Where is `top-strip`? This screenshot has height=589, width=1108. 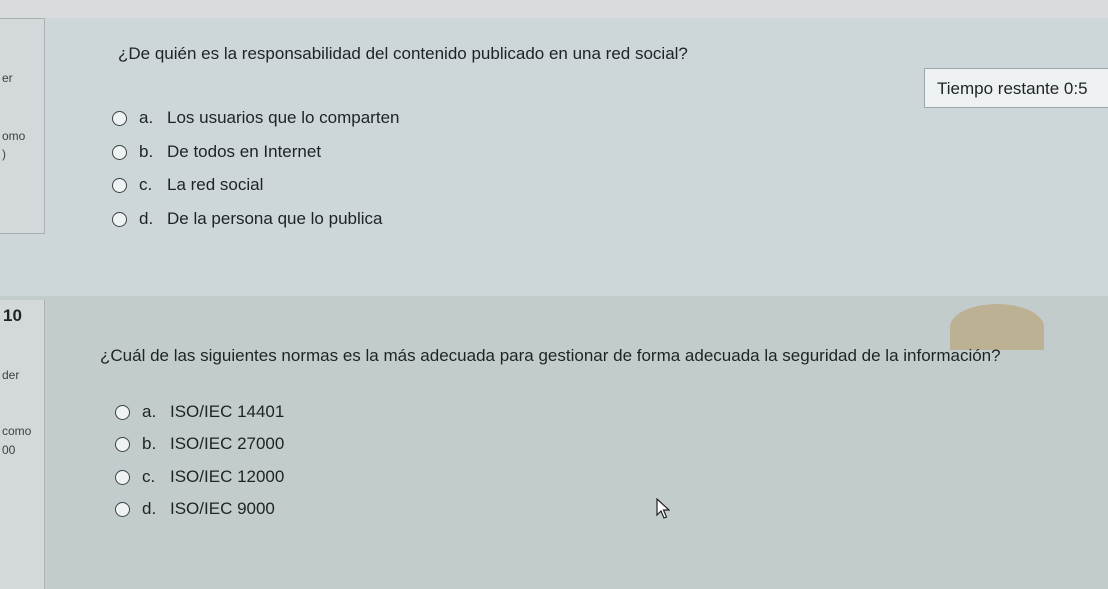 top-strip is located at coordinates (554, 9).